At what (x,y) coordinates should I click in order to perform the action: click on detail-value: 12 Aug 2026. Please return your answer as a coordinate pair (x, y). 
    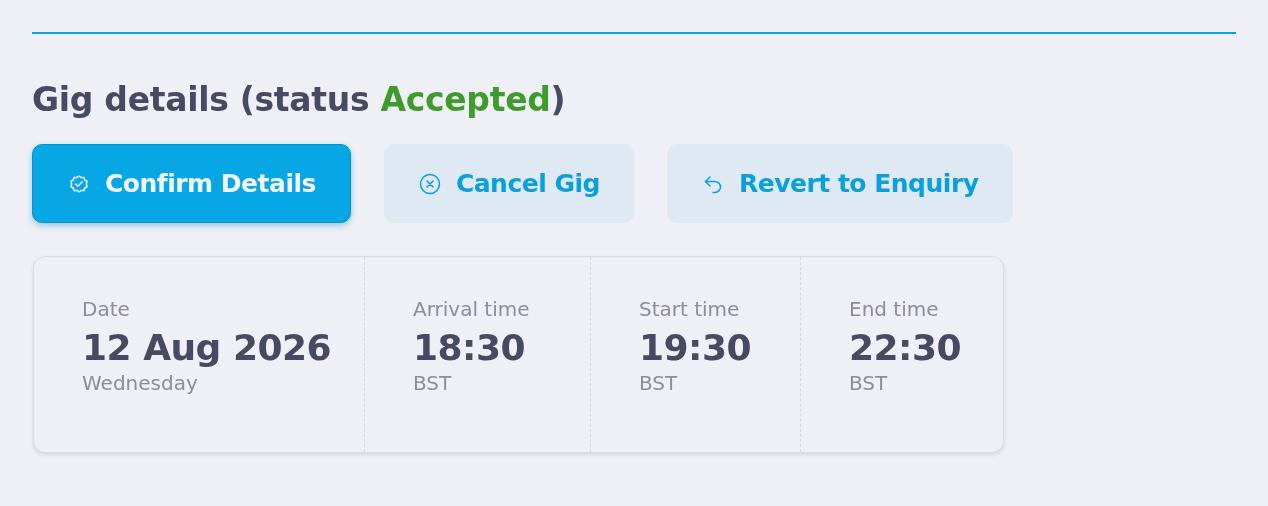
    Looking at the image, I should click on (207, 348).